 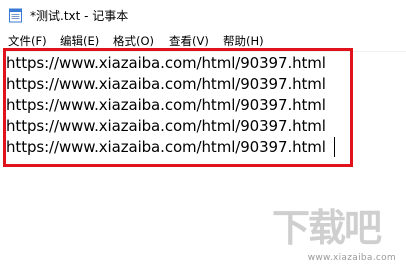 I want to click on menu-view: 查看(V), so click(x=189, y=41).